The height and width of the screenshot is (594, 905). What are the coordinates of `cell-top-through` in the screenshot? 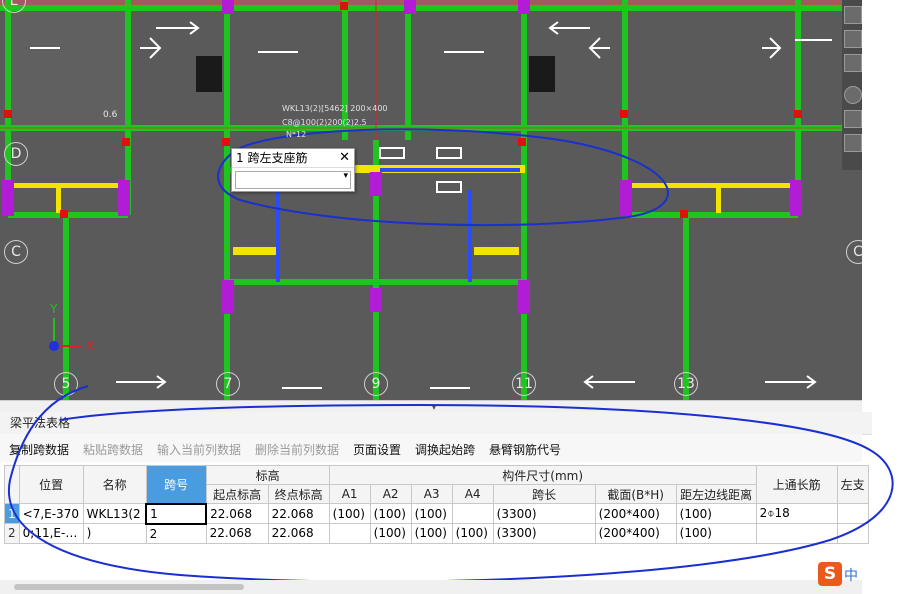 It's located at (796, 533).